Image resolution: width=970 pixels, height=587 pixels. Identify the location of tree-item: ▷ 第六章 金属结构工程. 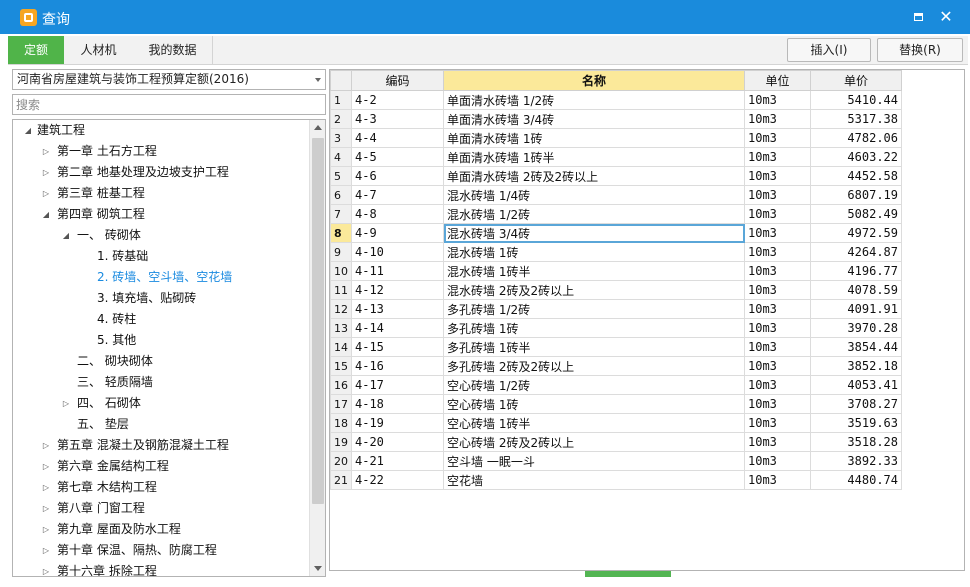
(161, 466).